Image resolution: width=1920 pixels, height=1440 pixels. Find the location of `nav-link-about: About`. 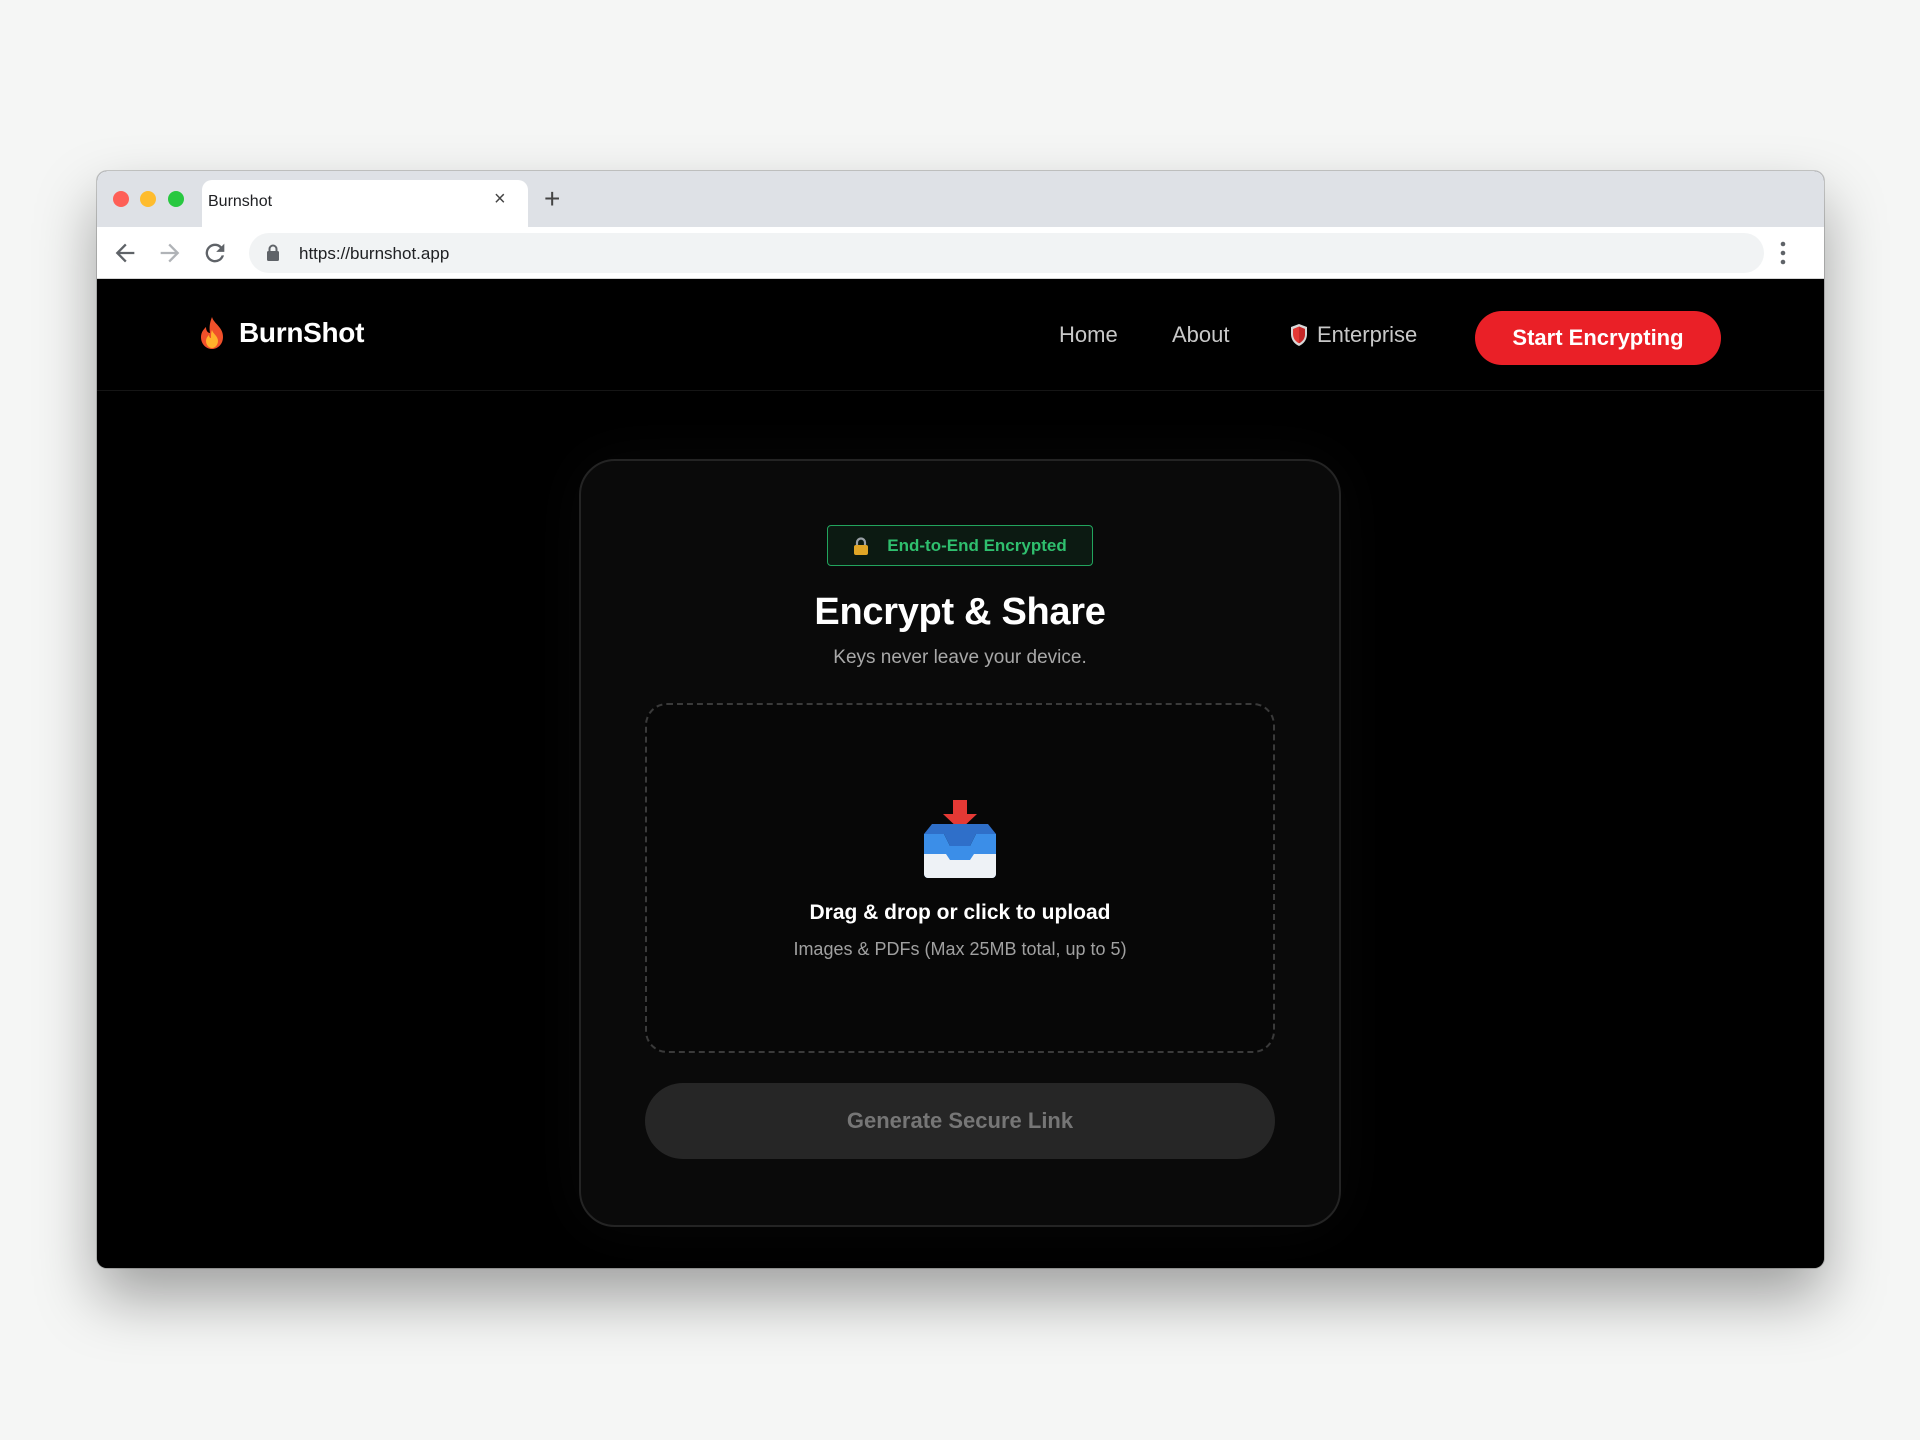

nav-link-about: About is located at coordinates (1201, 335).